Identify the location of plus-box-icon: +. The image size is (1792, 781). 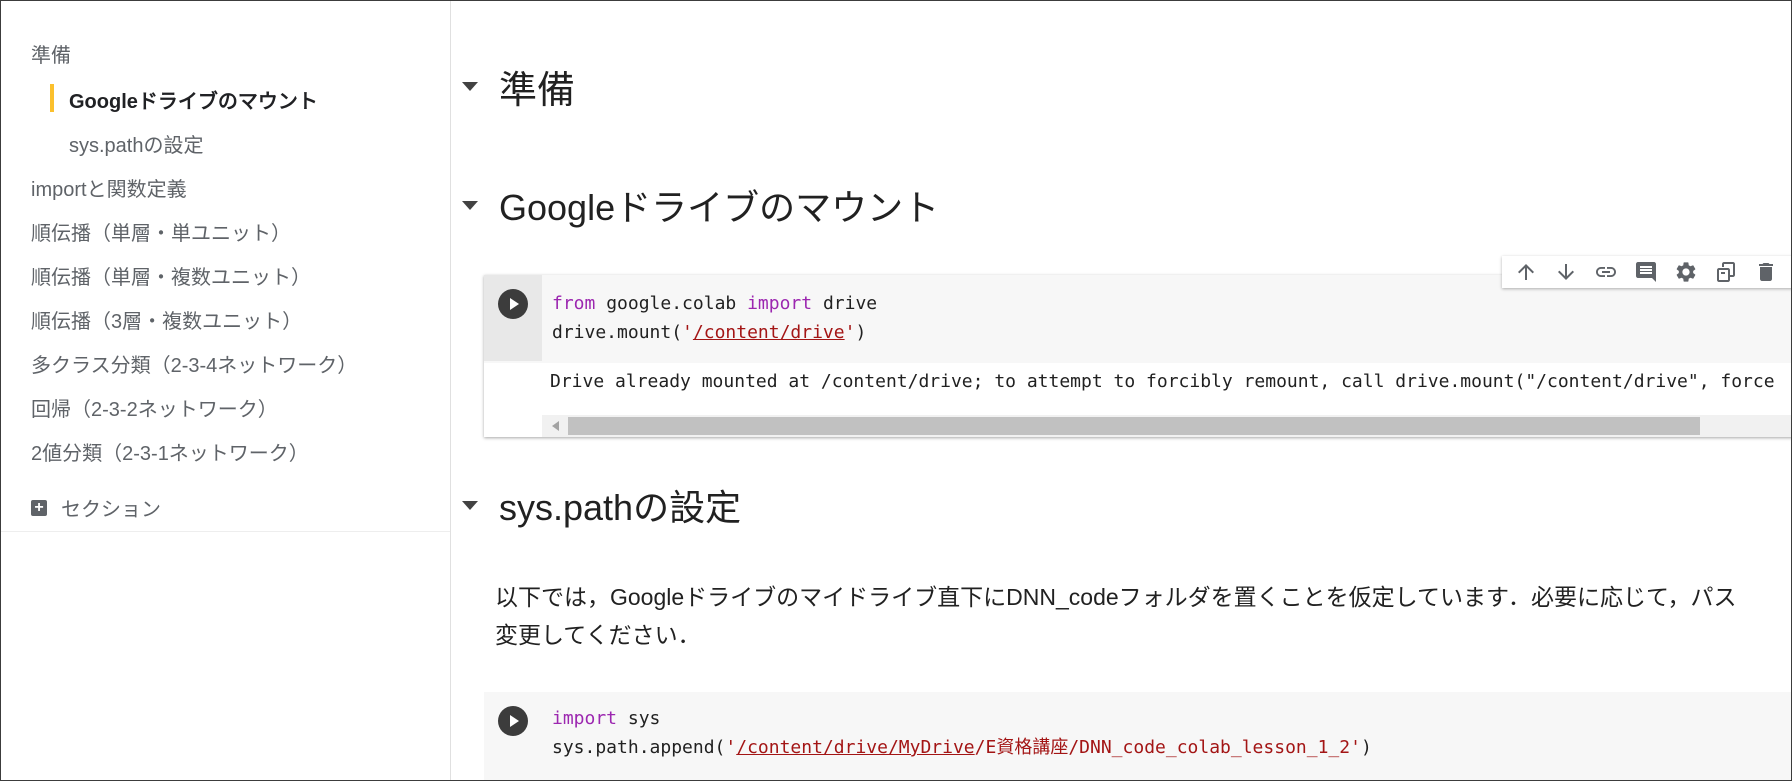
(39, 507).